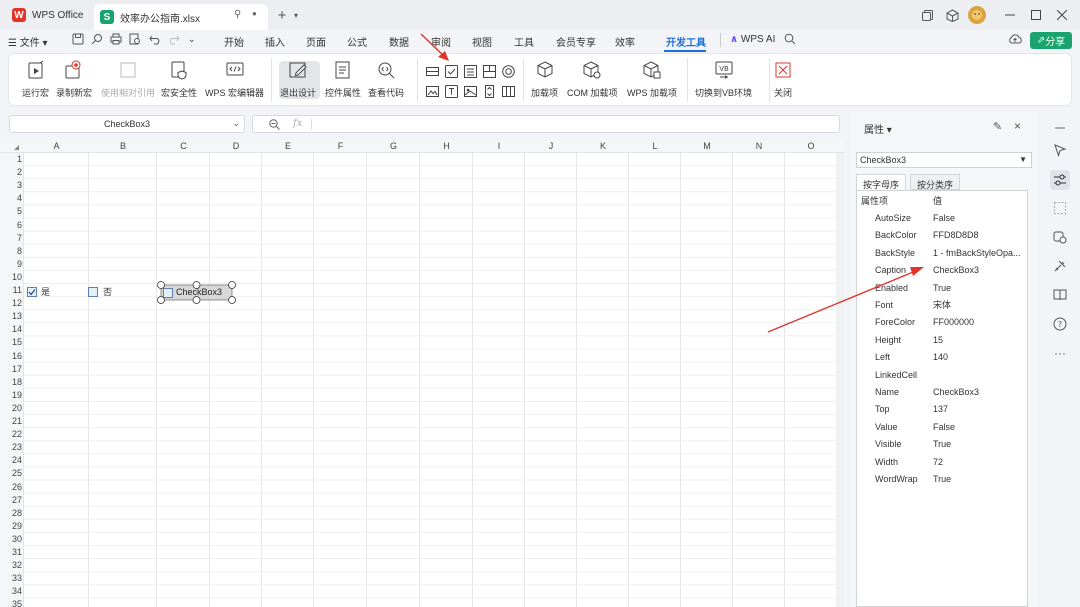  Describe the element at coordinates (275, 41) in the screenshot. I see `menu-item-insert: 插入` at that location.